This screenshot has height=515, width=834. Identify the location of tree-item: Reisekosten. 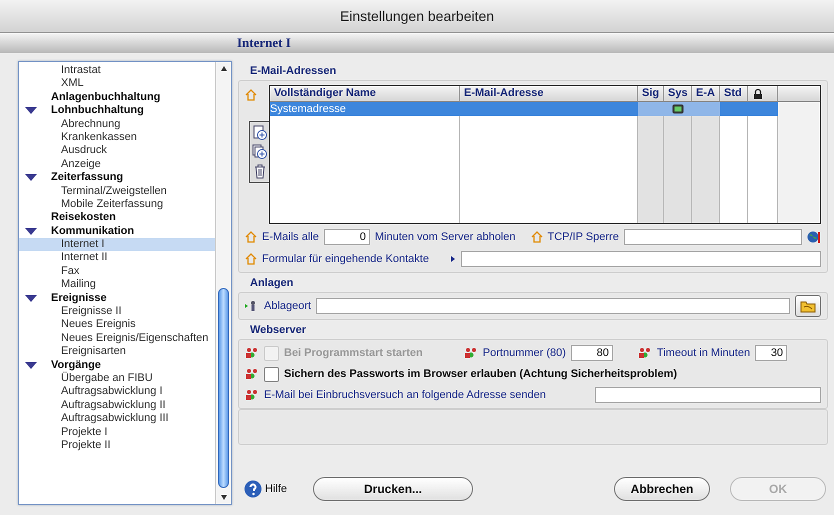
(117, 218).